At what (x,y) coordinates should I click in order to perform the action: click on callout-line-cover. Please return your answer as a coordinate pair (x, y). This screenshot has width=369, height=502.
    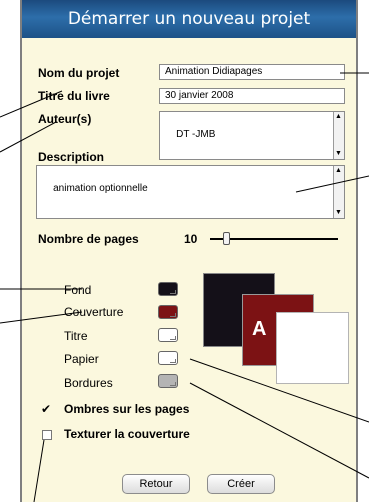
    Looking at the image, I should click on (41, 317).